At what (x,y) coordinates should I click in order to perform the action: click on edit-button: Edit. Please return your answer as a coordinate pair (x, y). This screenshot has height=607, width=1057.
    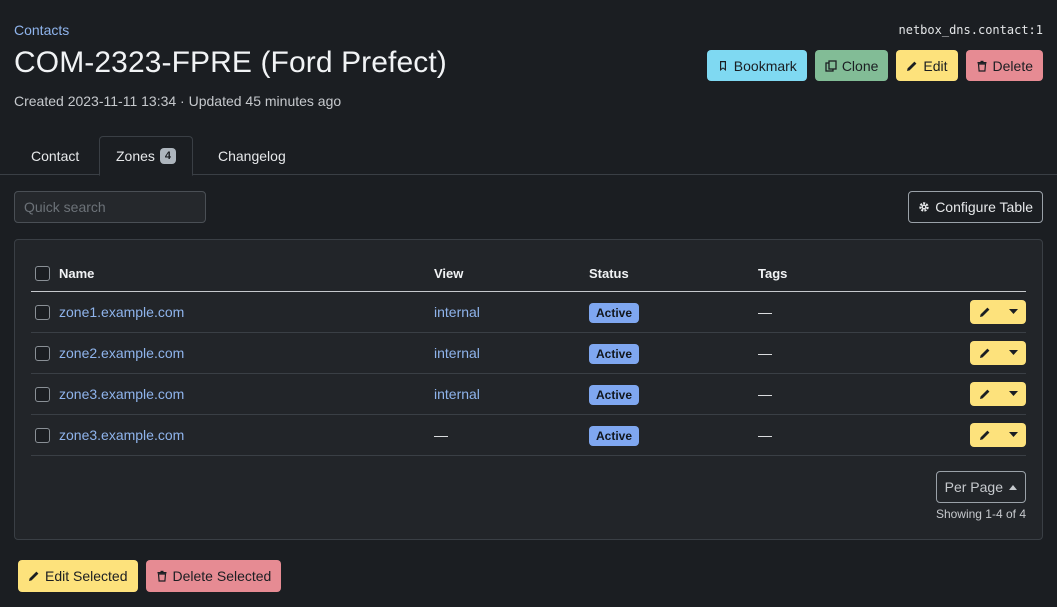
    Looking at the image, I should click on (927, 65).